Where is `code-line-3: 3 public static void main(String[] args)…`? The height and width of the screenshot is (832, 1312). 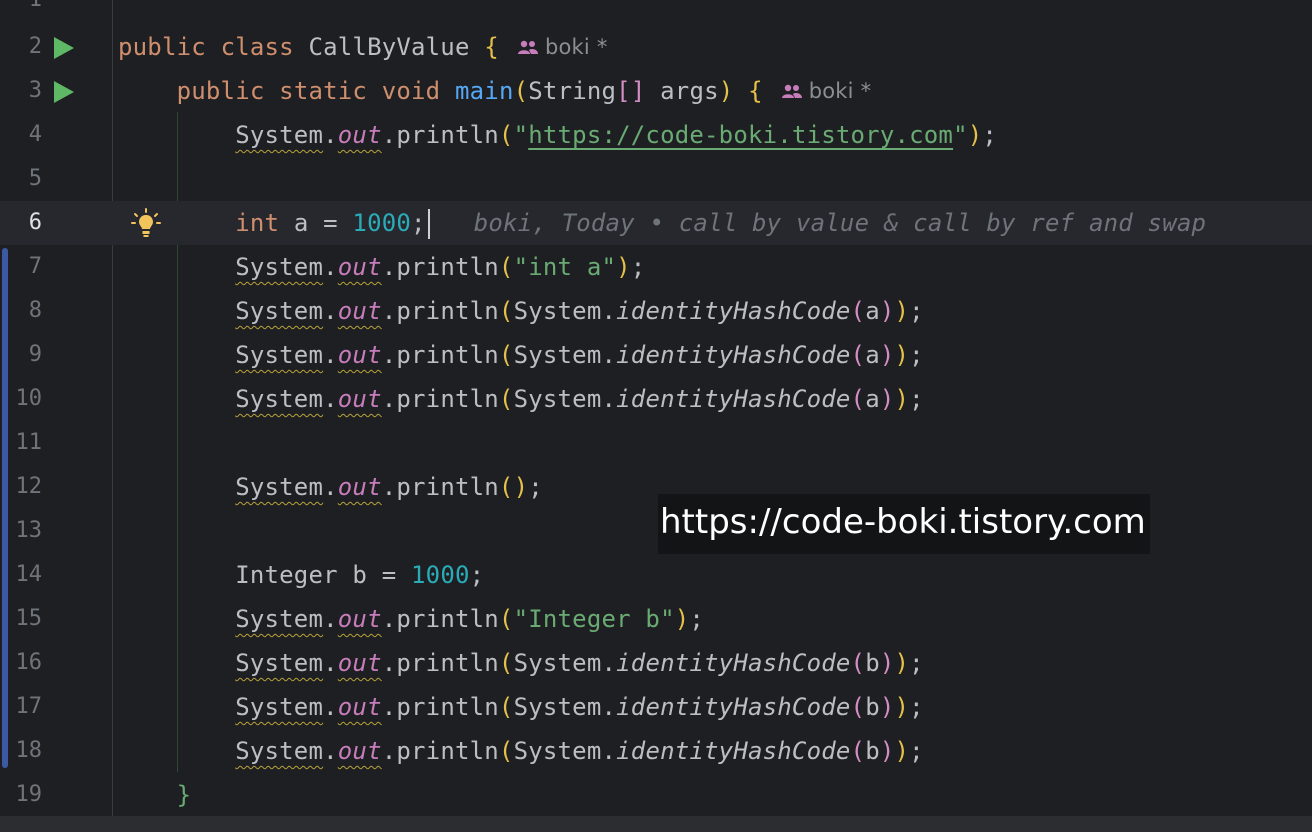 code-line-3: 3 public static void main(String[] args)… is located at coordinates (656, 91).